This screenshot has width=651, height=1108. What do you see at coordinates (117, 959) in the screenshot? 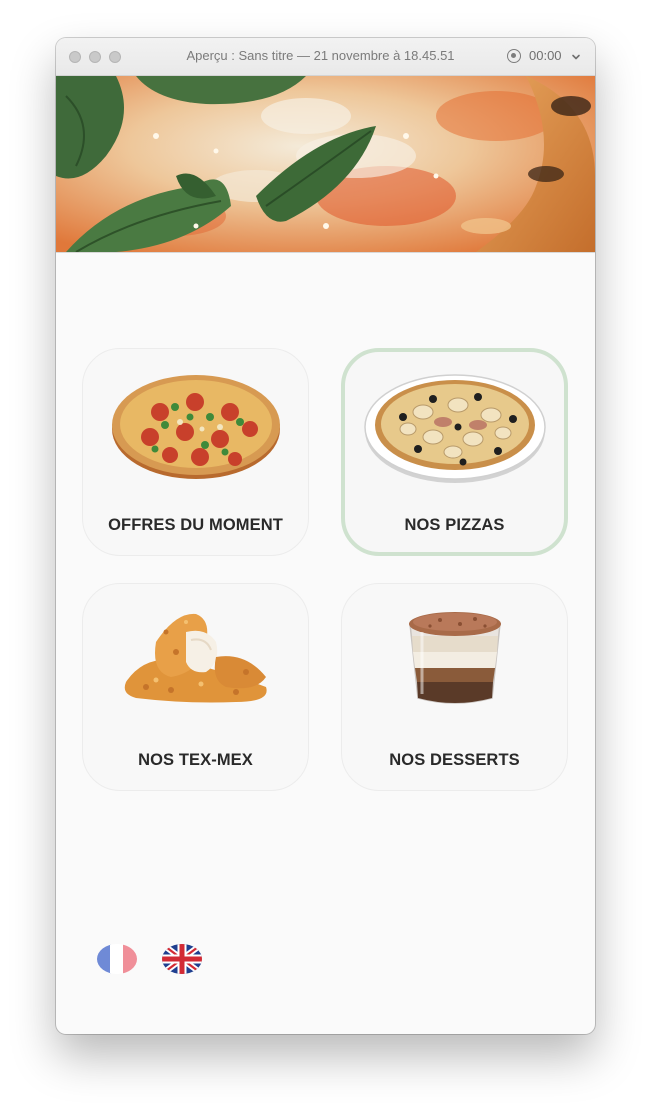
I see `french-flag-icon` at bounding box center [117, 959].